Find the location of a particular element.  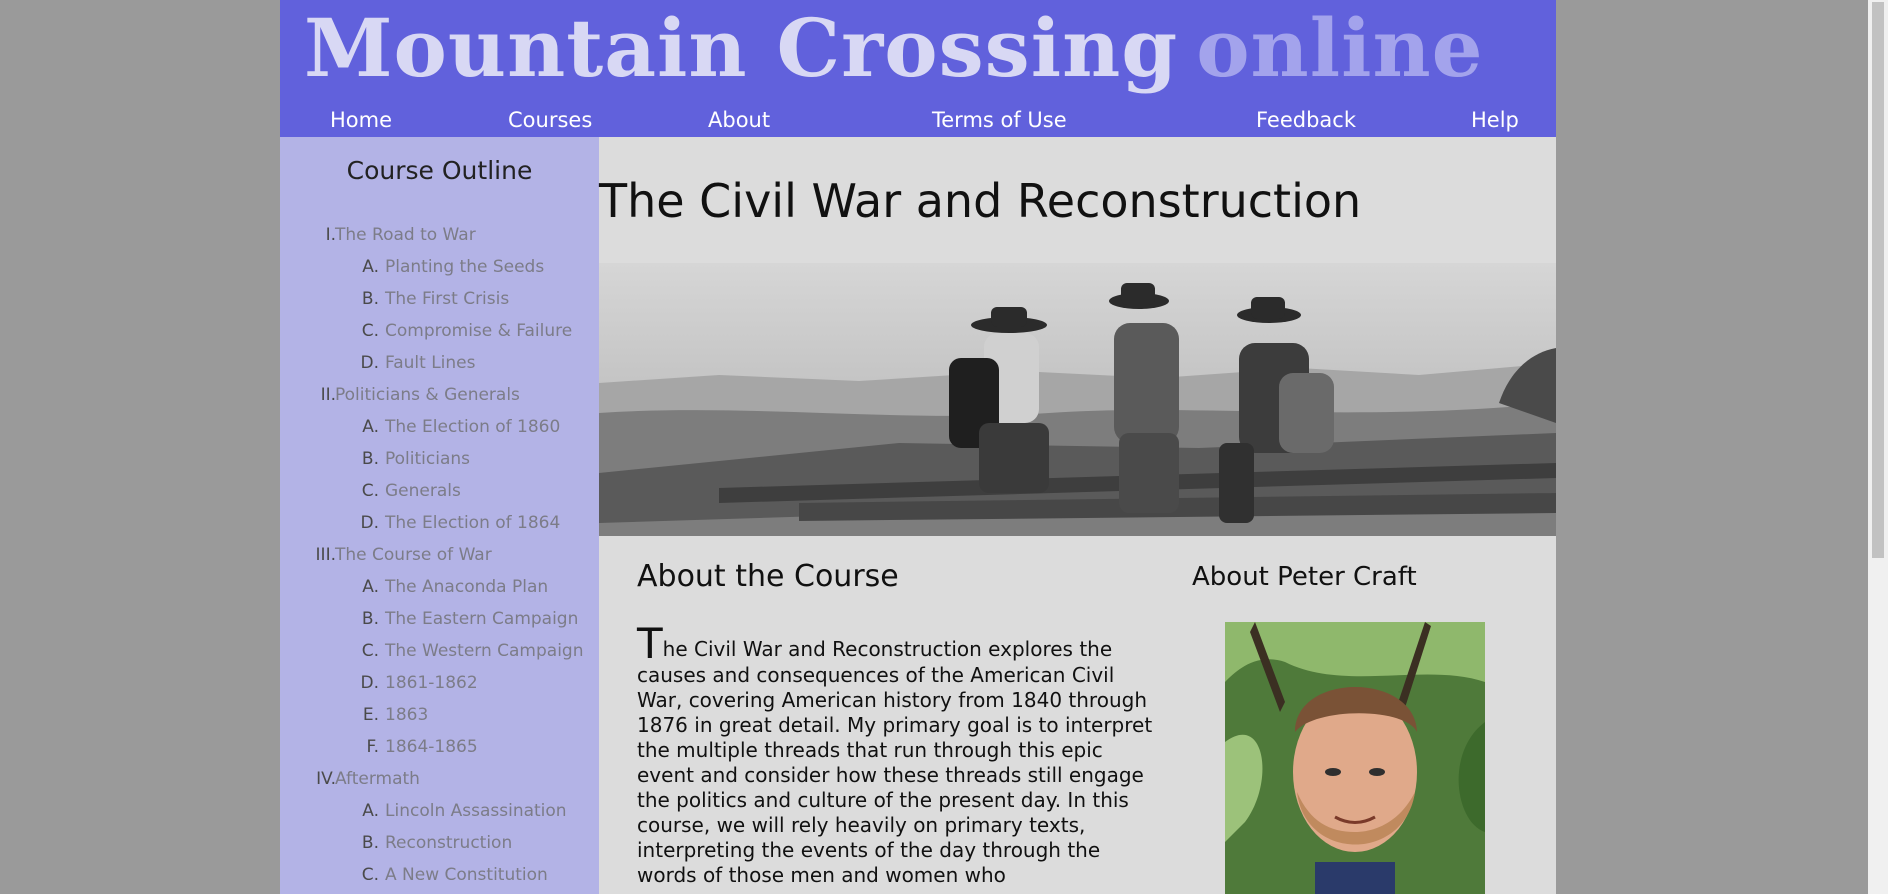

nav-courses: Courses is located at coordinates (550, 120).